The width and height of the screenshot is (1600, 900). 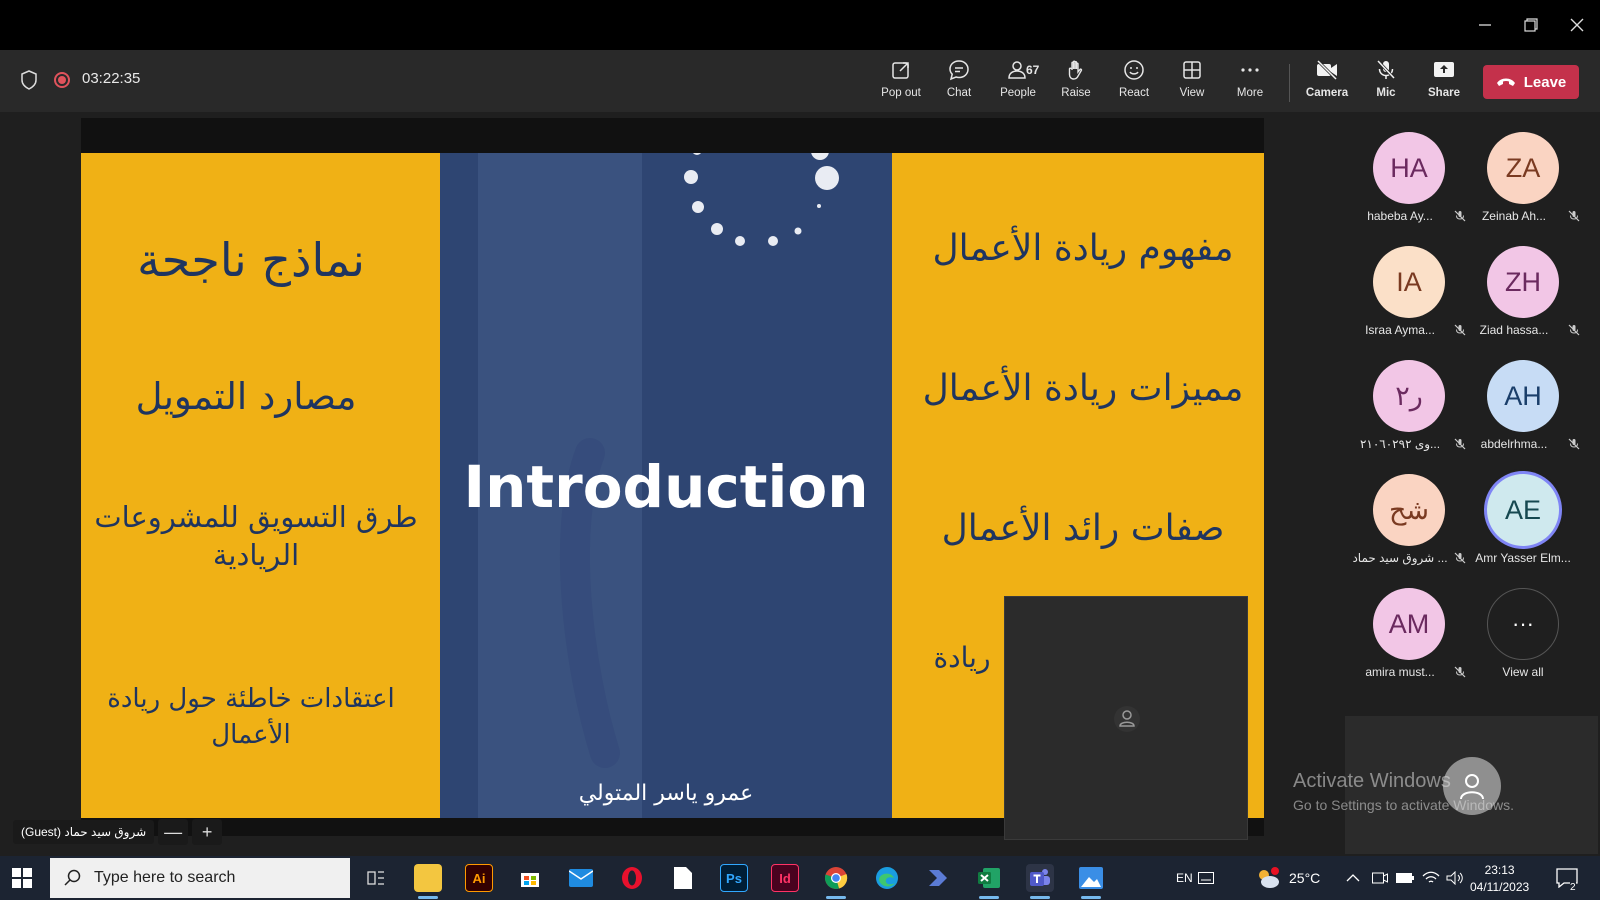 What do you see at coordinates (1523, 672) in the screenshot?
I see `view-all-label: View all` at bounding box center [1523, 672].